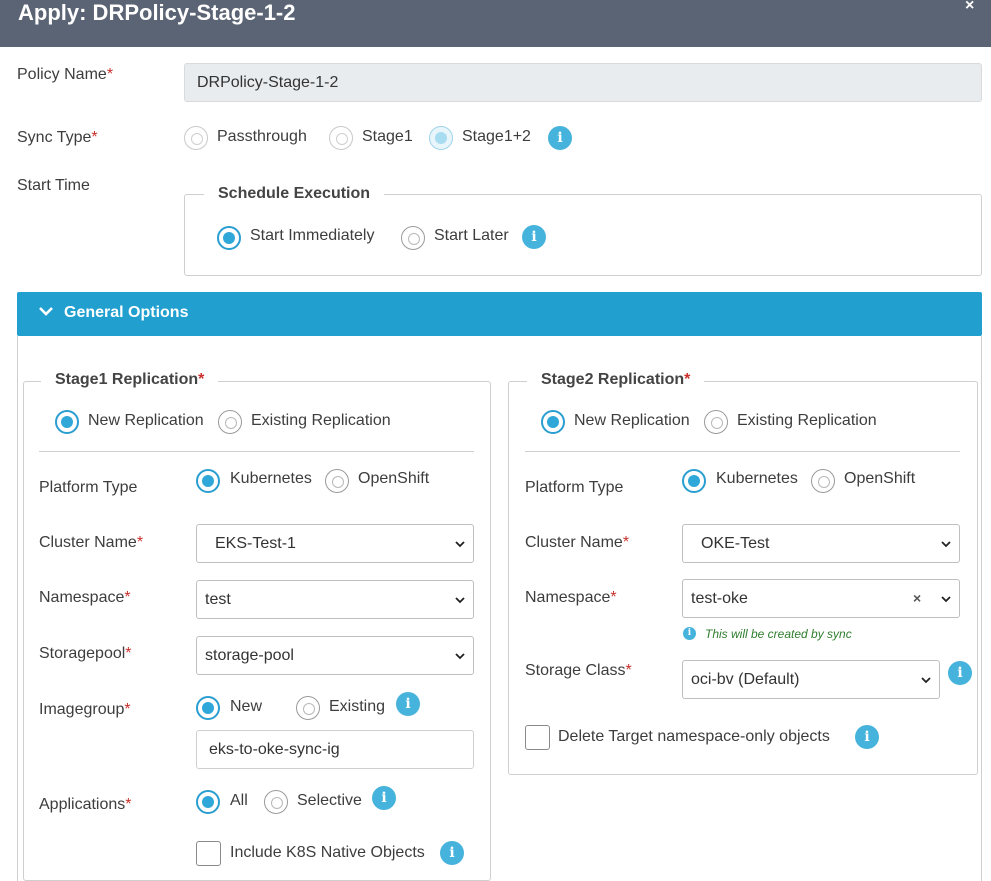 This screenshot has width=991, height=881. Describe the element at coordinates (821, 598) in the screenshot. I see `stage2-namespace-select: test-oke ×` at that location.